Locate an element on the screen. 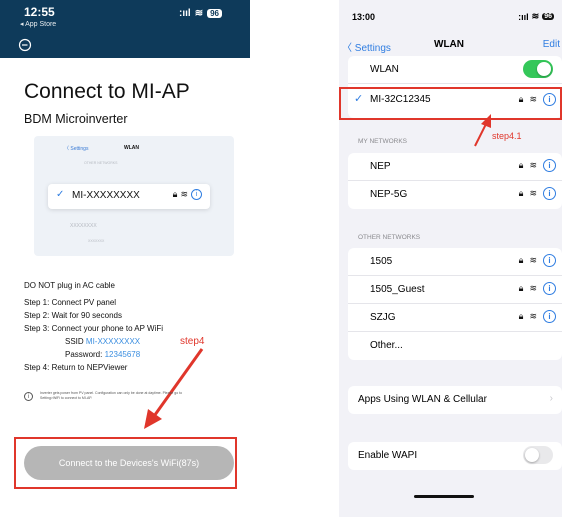  my-networks-group: NEP 🔒︎ ≋ i NEP-5G 🔒︎ ≋ i is located at coordinates (455, 181).